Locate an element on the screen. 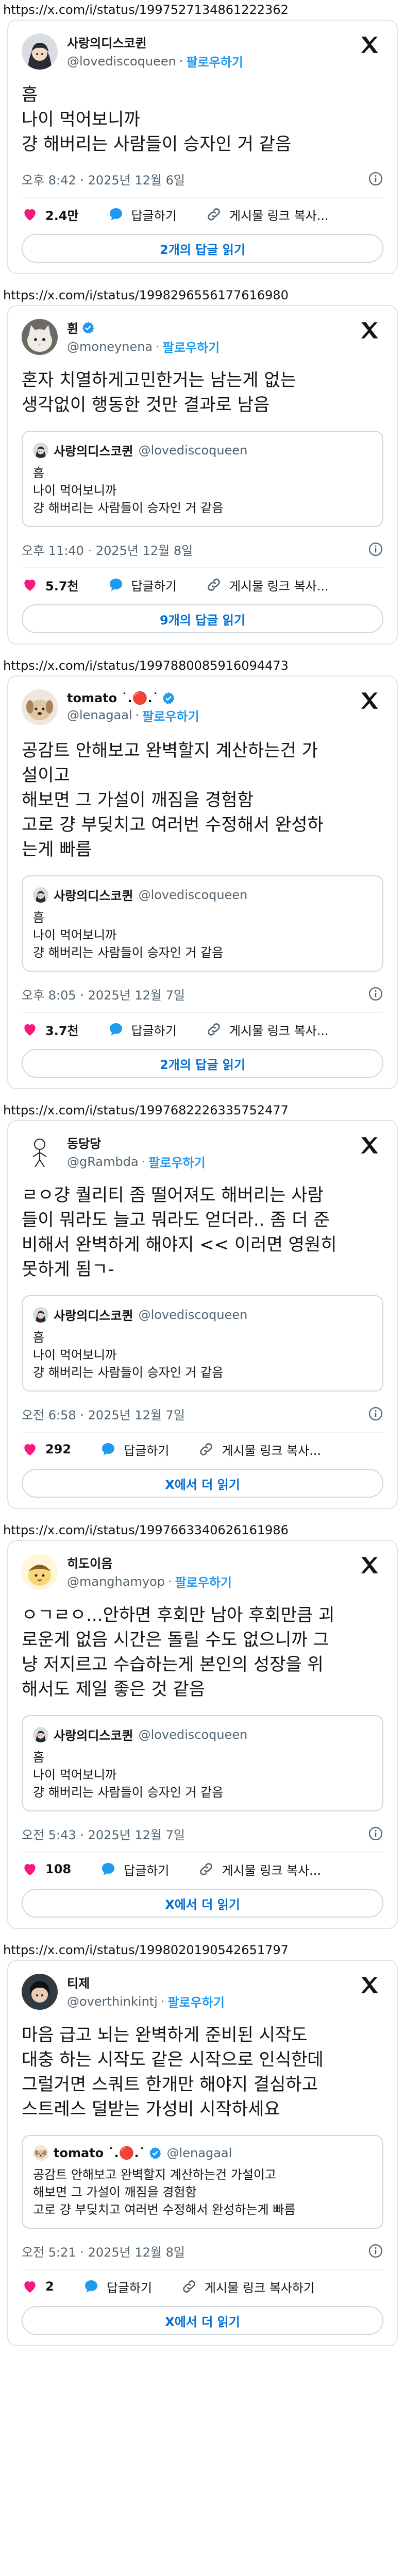 This screenshot has width=405, height=2576. tweet-meta: 오전 5:43 · 2025년 12월 7일 is located at coordinates (202, 1833).